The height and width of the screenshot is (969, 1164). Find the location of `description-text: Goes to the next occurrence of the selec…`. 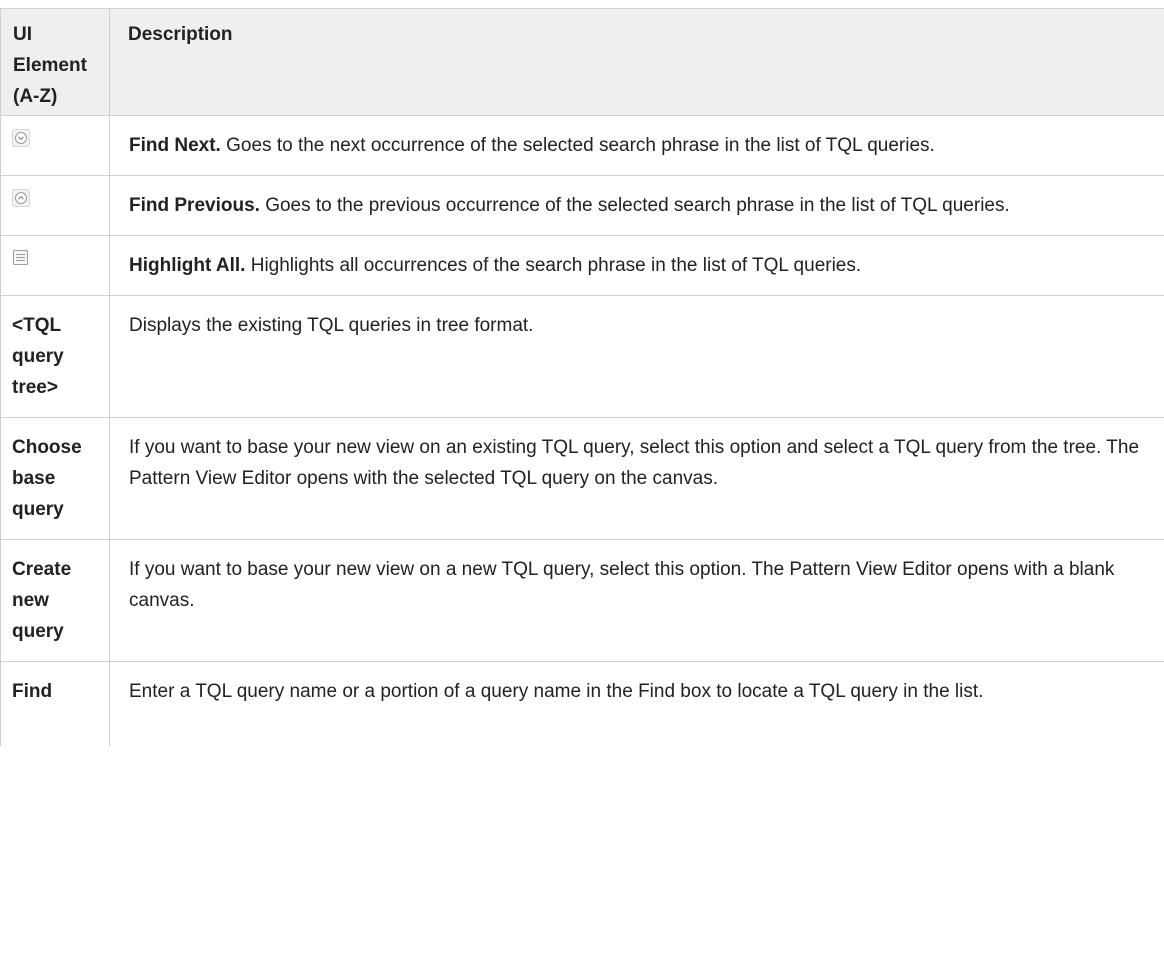

description-text: Goes to the next occurrence of the selec… is located at coordinates (577, 145).